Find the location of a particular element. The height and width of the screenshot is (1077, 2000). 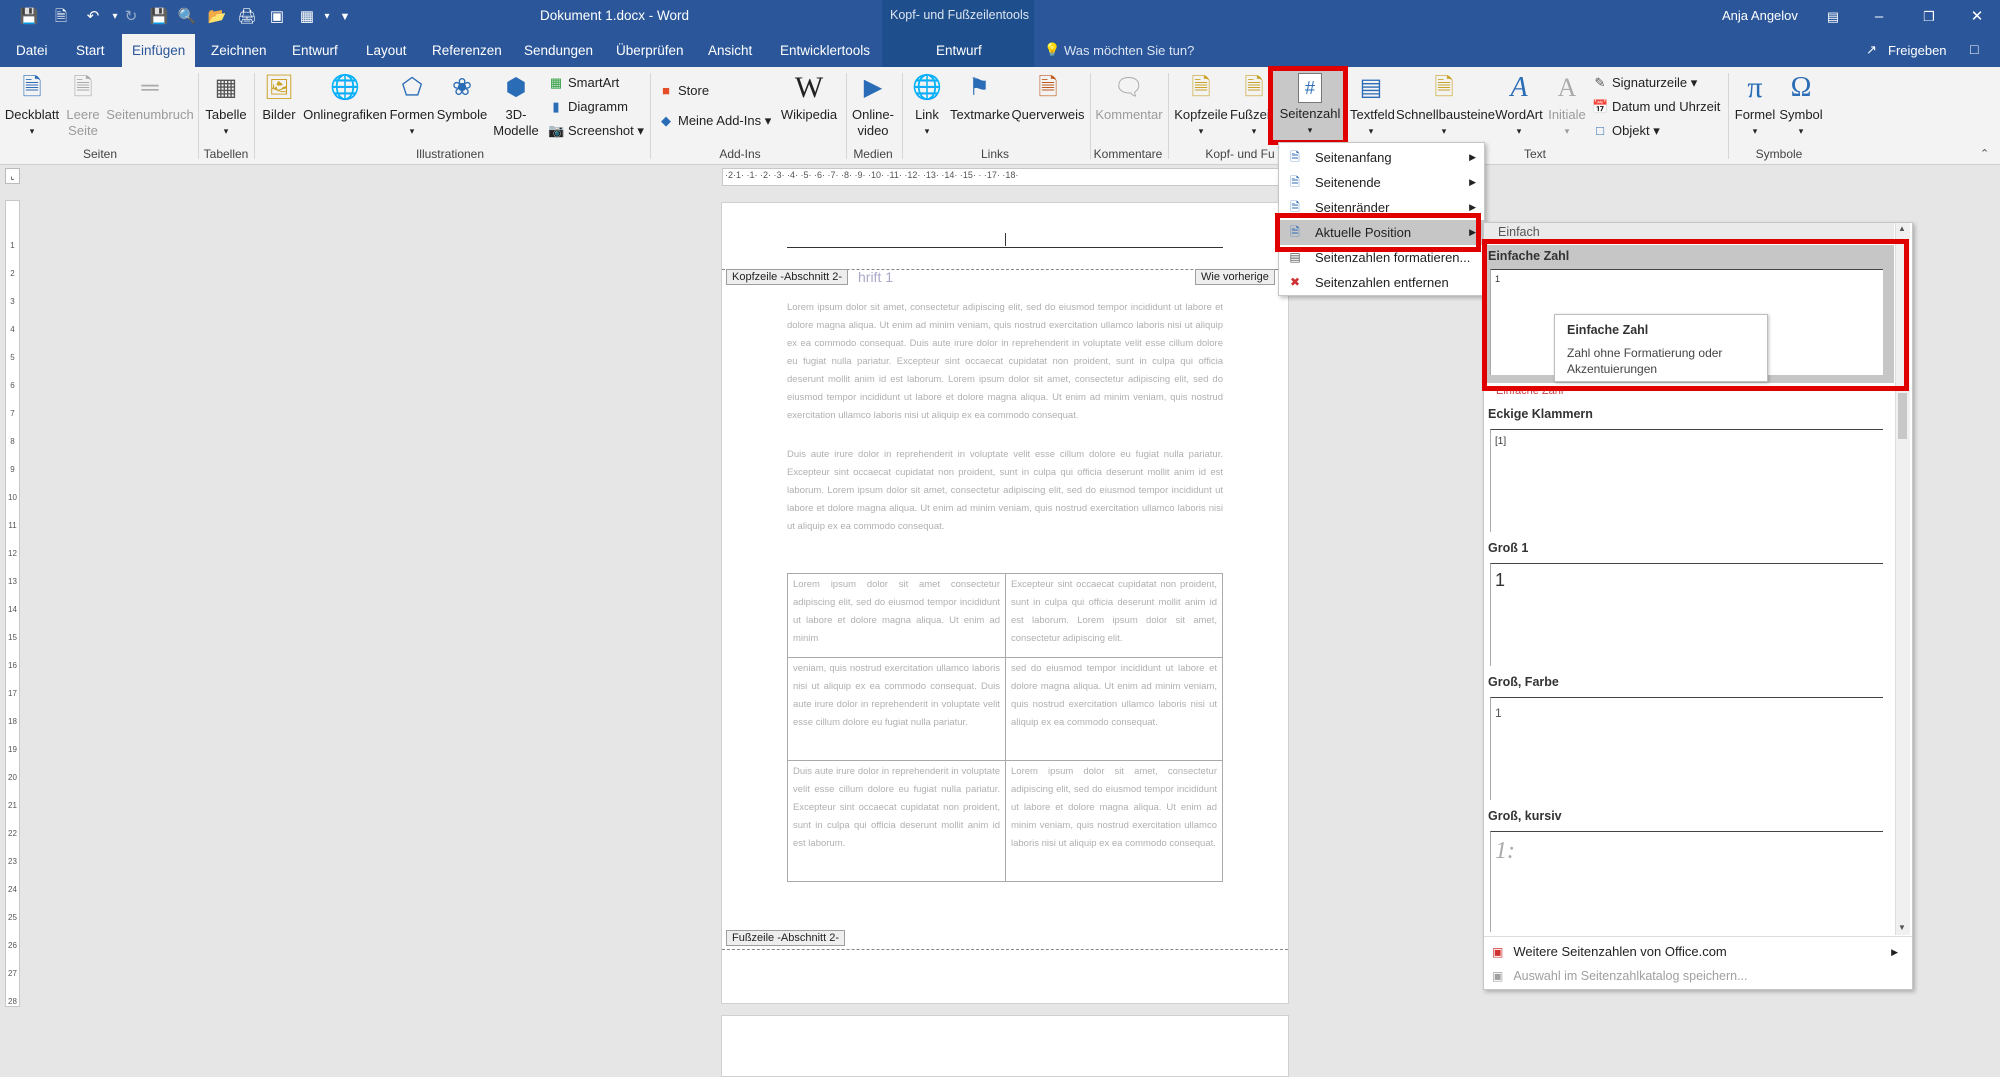

leere-seite-button: 🗎 Leere Seite is located at coordinates (83, 105).